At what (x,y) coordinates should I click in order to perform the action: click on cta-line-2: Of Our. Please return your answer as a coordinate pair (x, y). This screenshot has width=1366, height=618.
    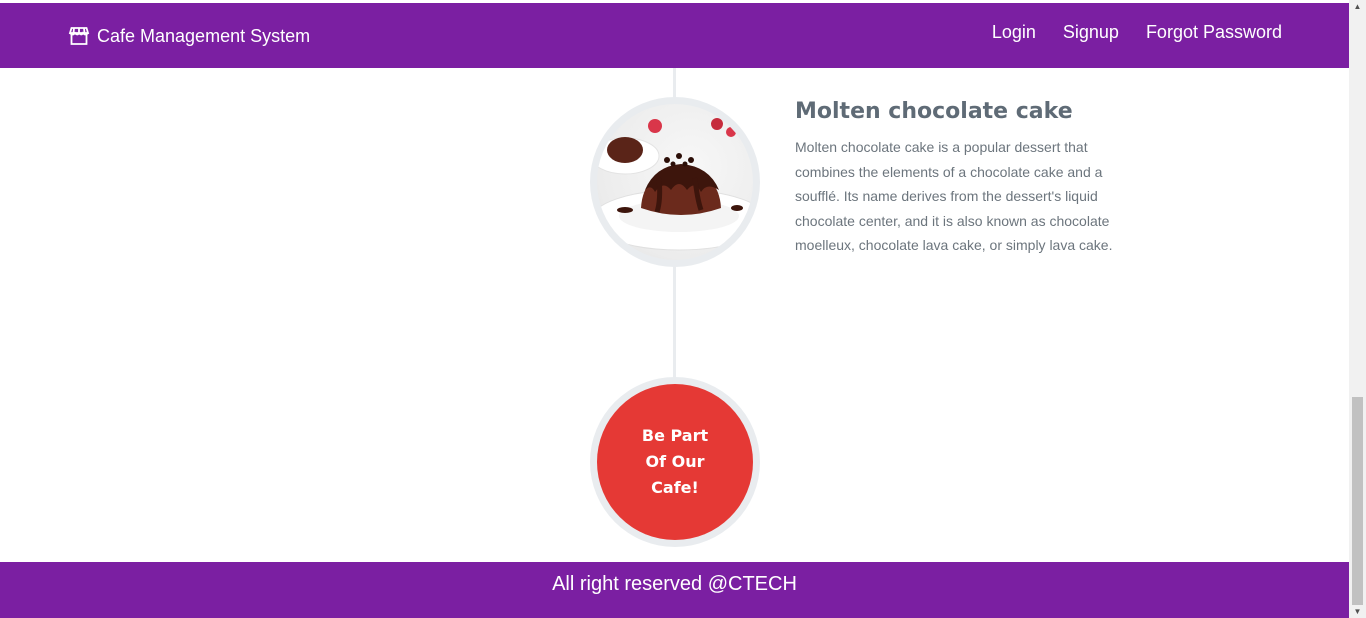
    Looking at the image, I should click on (675, 461).